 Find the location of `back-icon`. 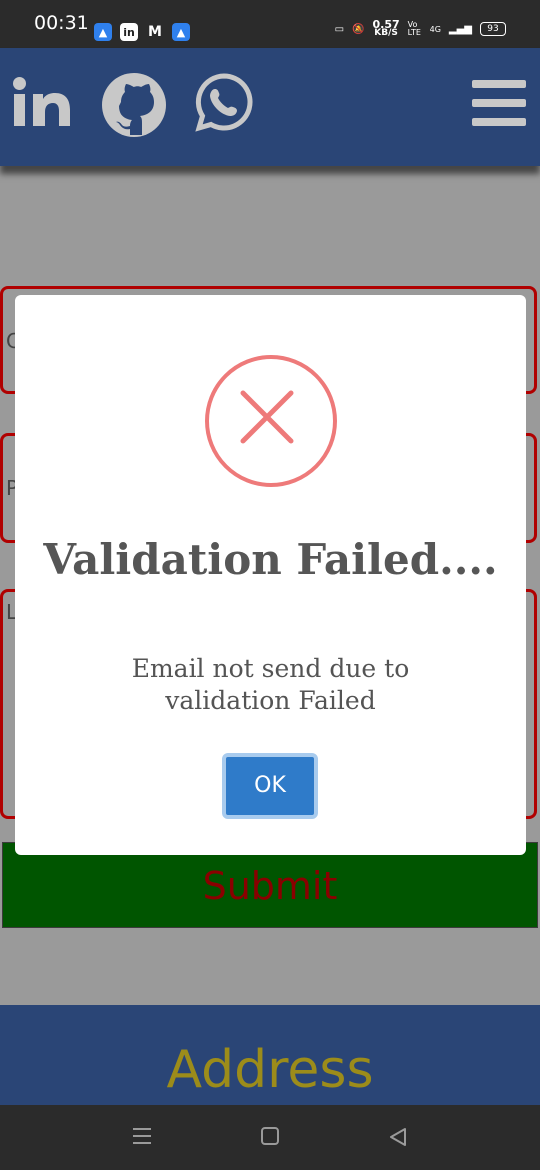

back-icon is located at coordinates (398, 1139).